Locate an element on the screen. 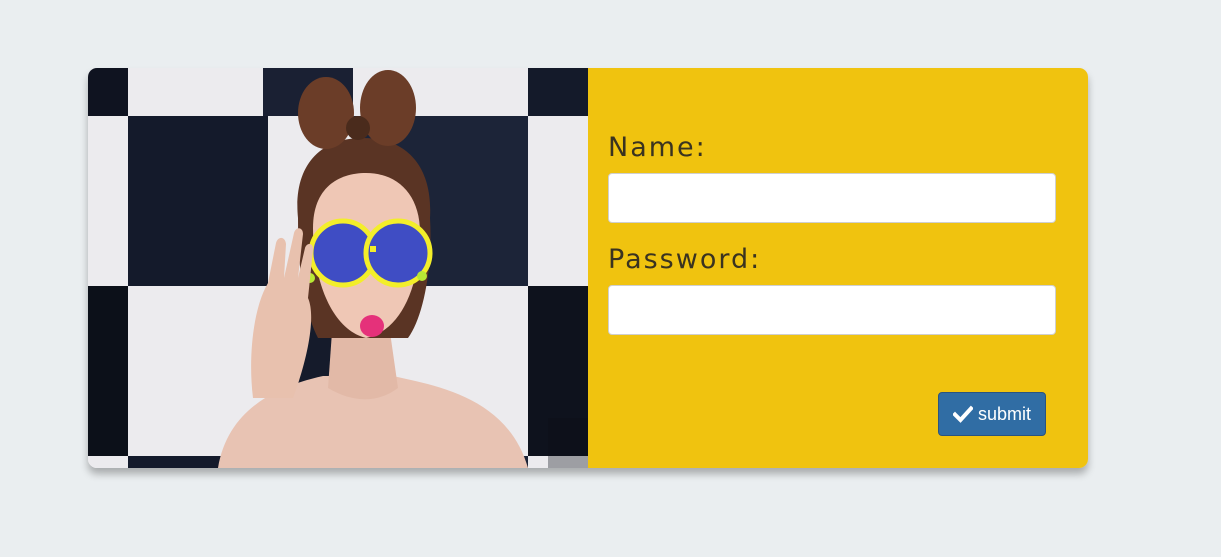  name-label: Name: is located at coordinates (657, 147).